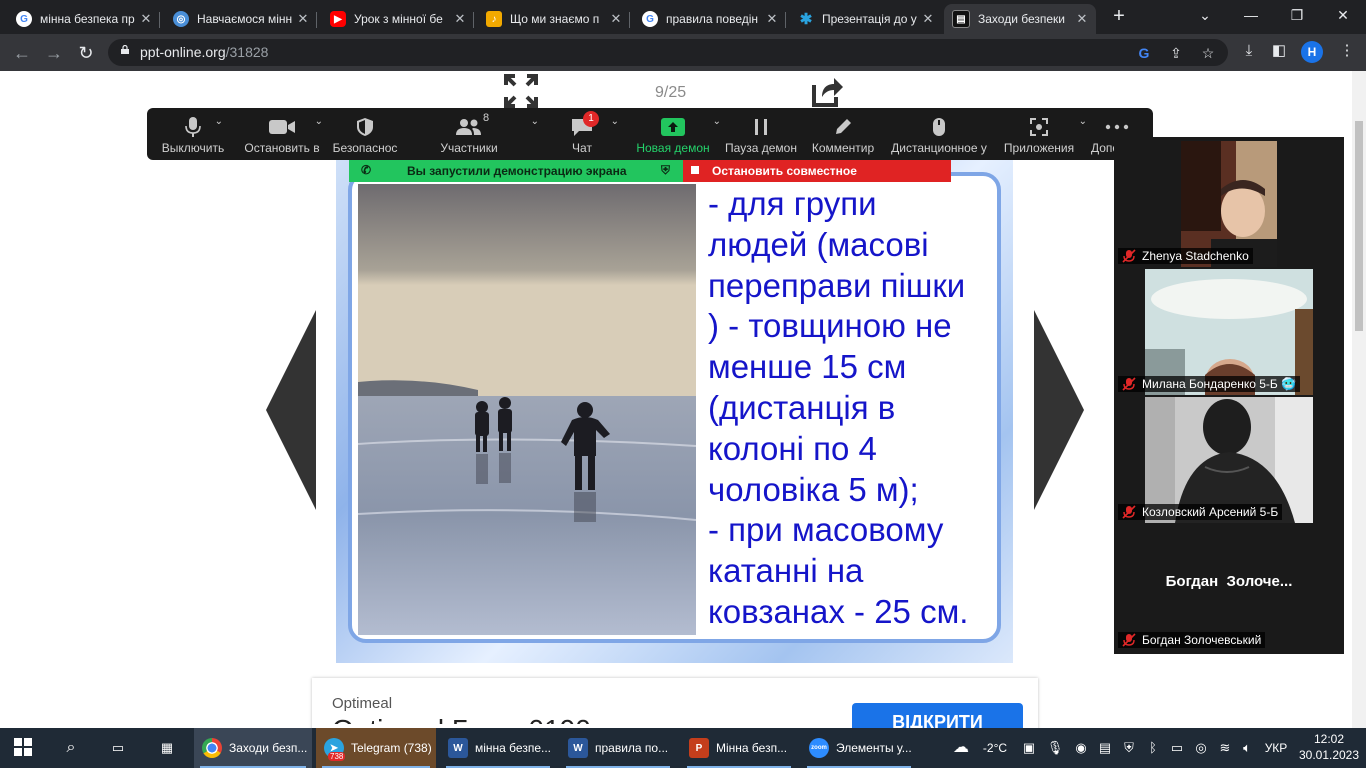  I want to click on browser-tab: ✱ Презентація до у ✕, so click(866, 19).